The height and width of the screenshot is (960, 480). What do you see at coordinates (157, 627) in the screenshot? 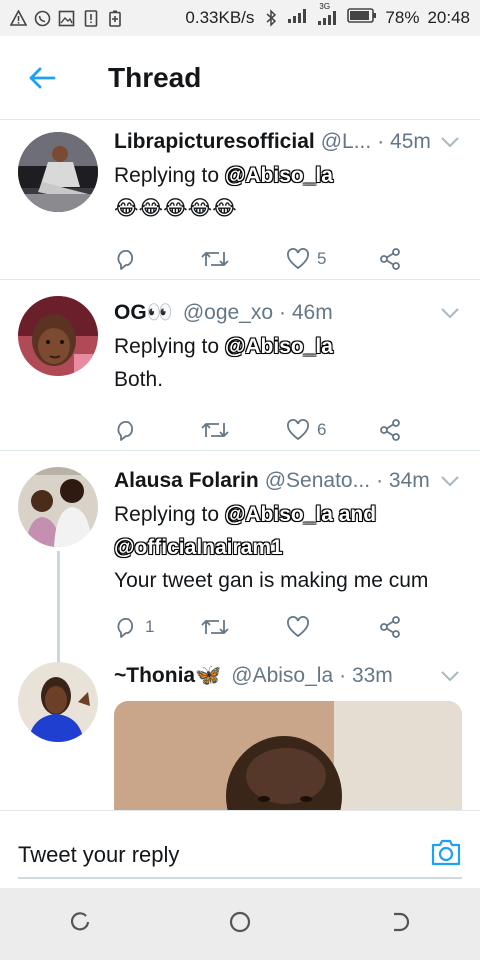
I see `reply-button: 1` at bounding box center [157, 627].